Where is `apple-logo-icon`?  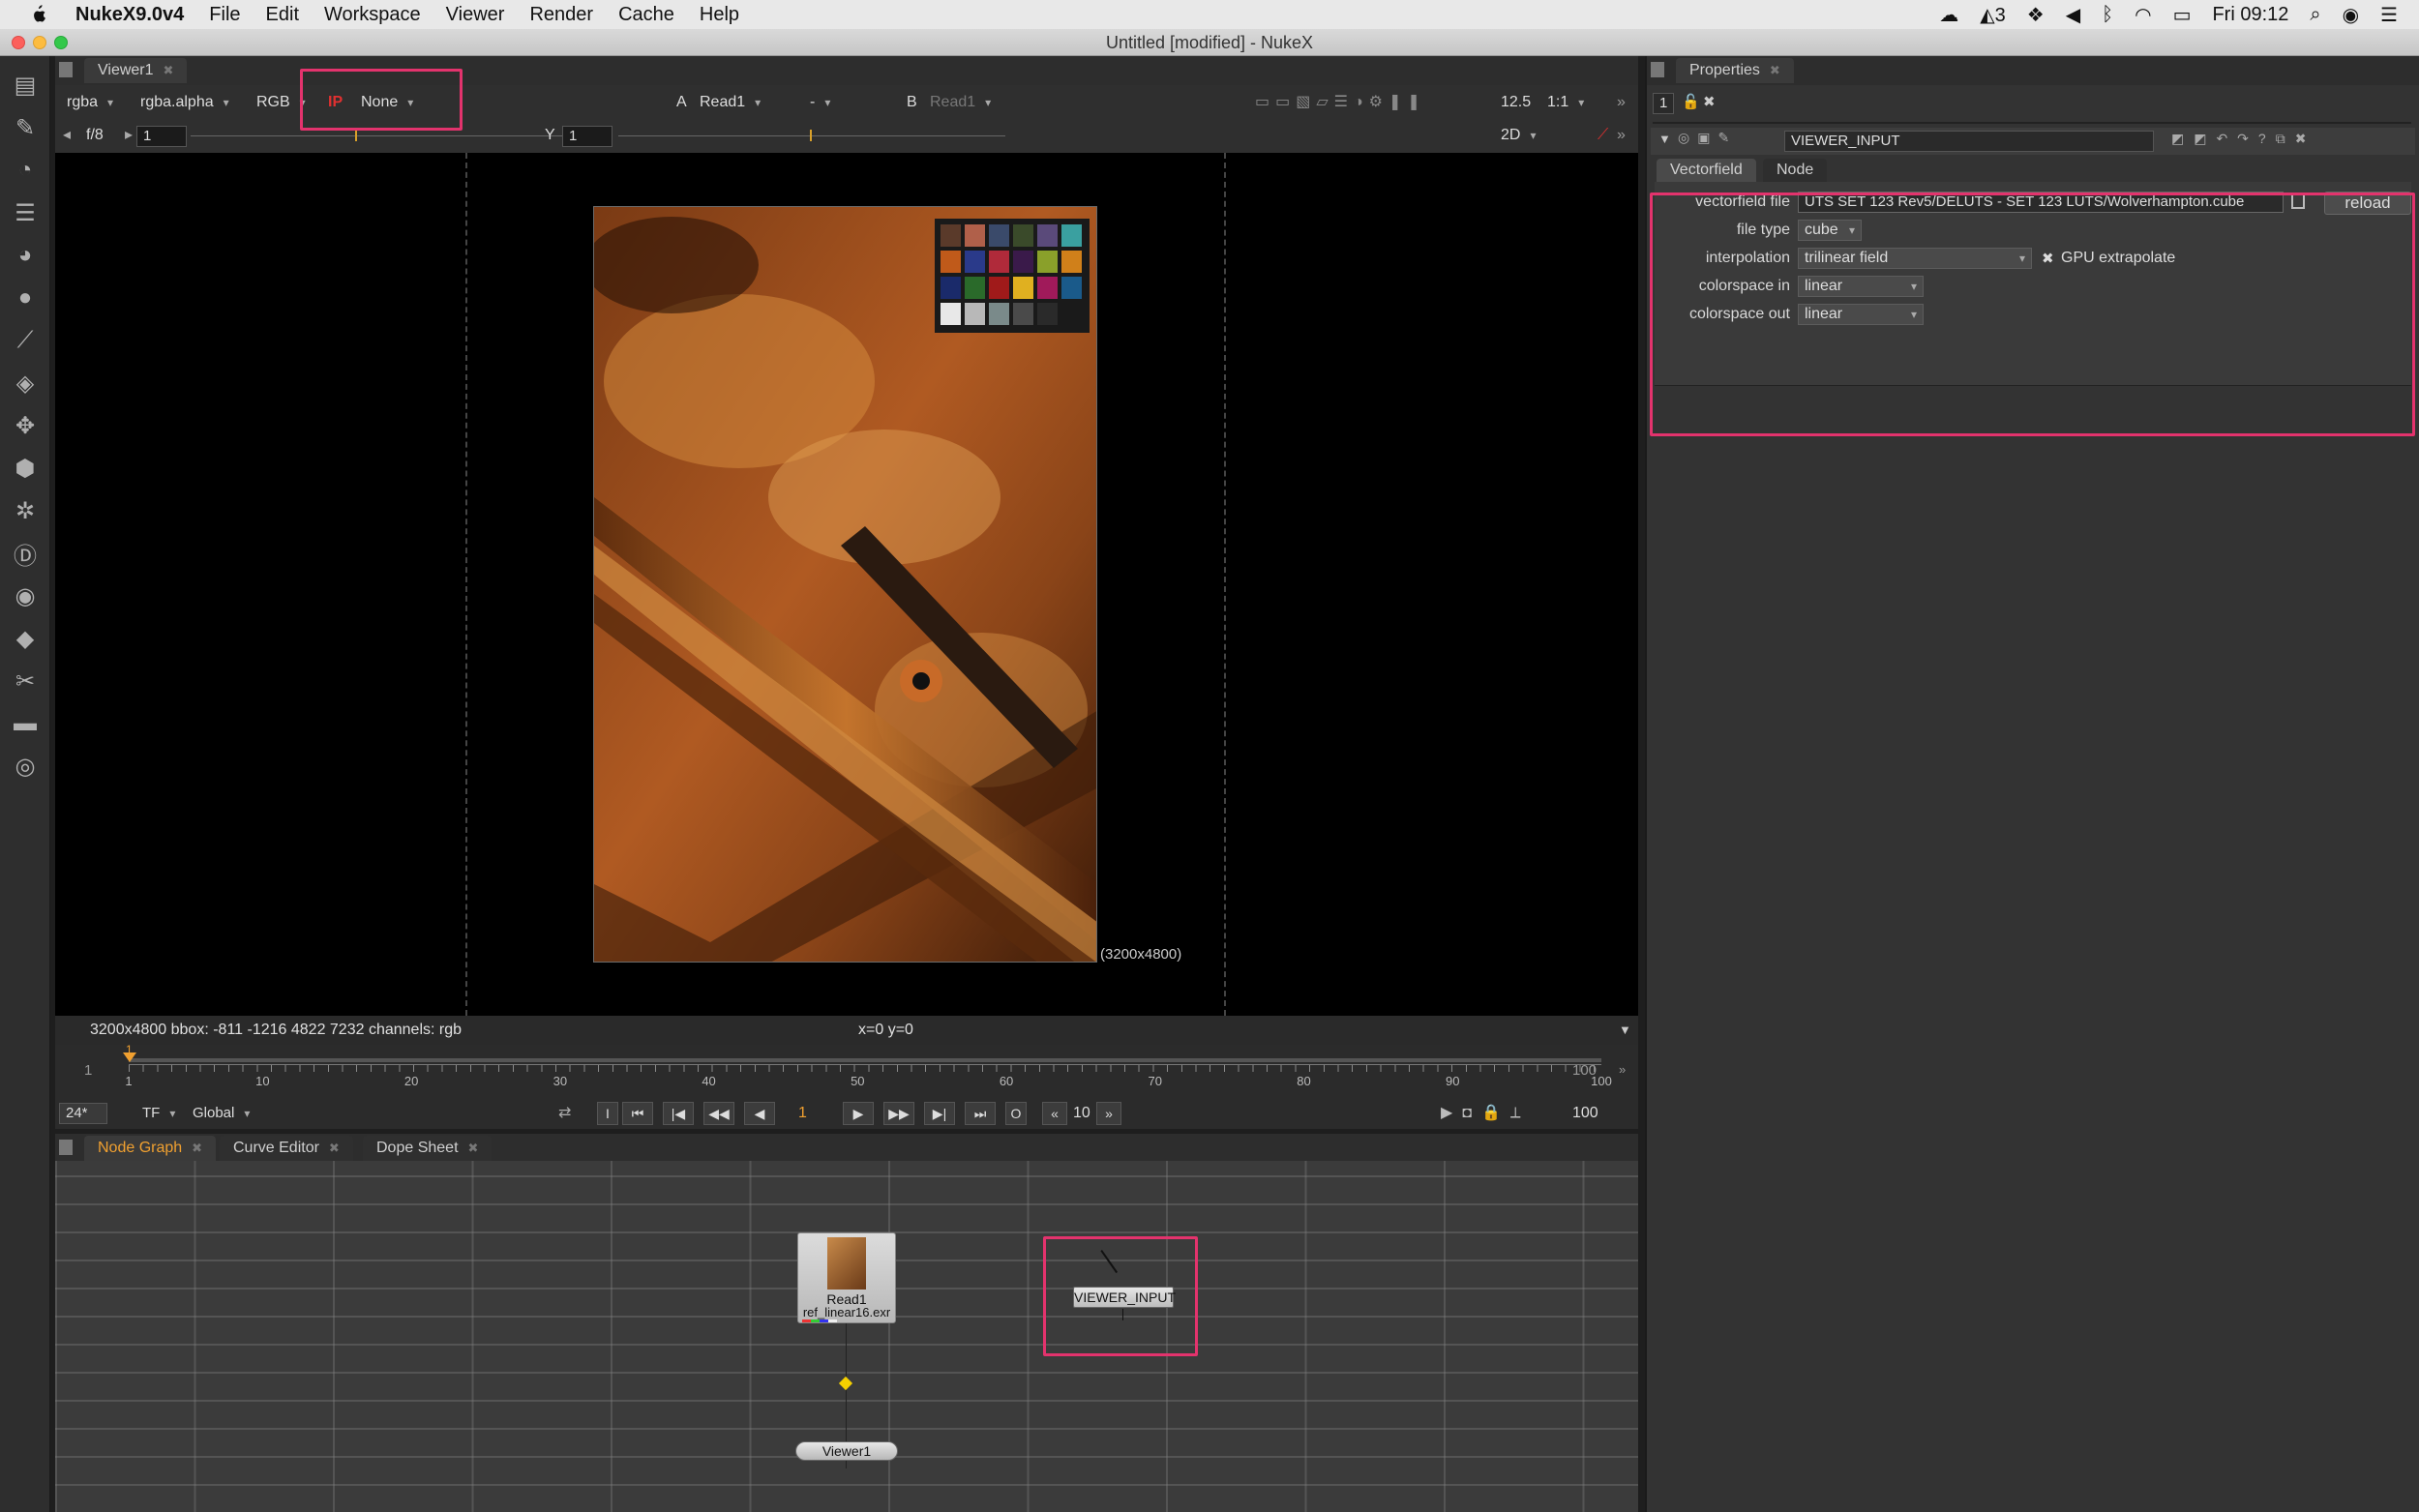
apple-logo-icon is located at coordinates (38, 14).